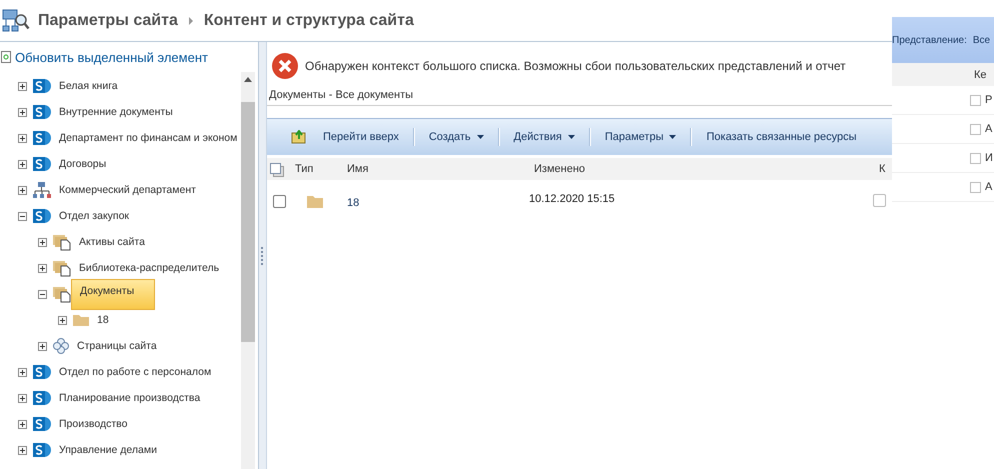 This screenshot has height=469, width=994. I want to click on toolbar-button: Действия, so click(544, 137).